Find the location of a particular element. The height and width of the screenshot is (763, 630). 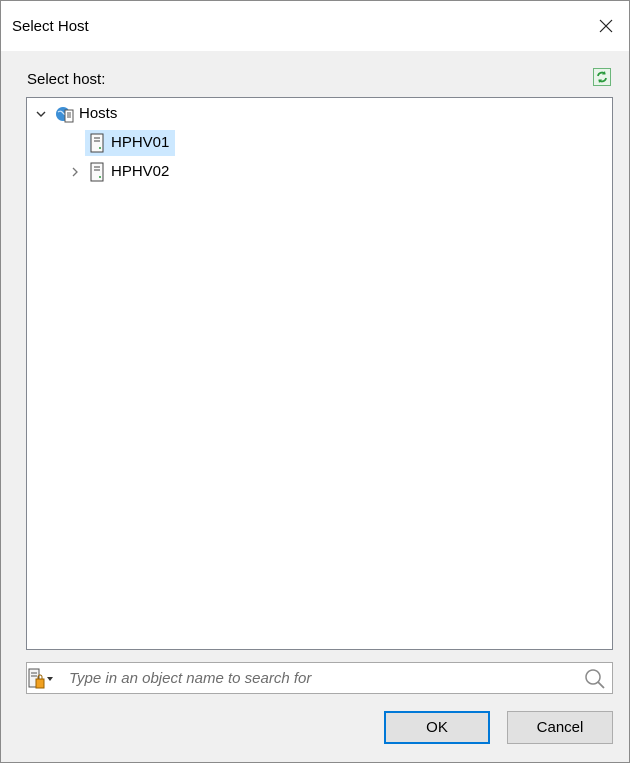

search-box is located at coordinates (319, 678).